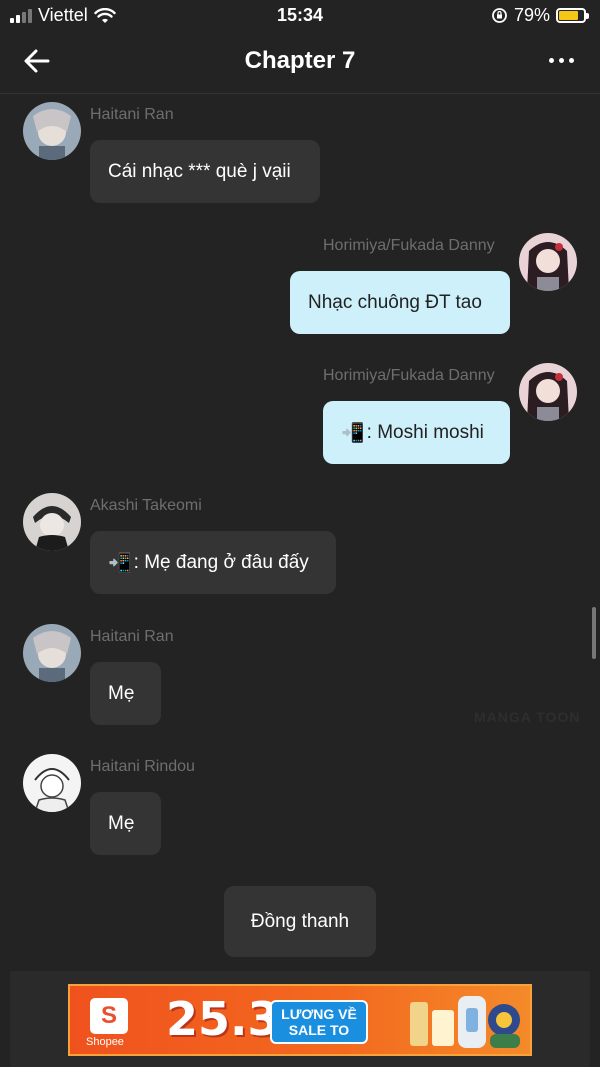  What do you see at coordinates (594, 633) in the screenshot?
I see `scrollbar-thumb` at bounding box center [594, 633].